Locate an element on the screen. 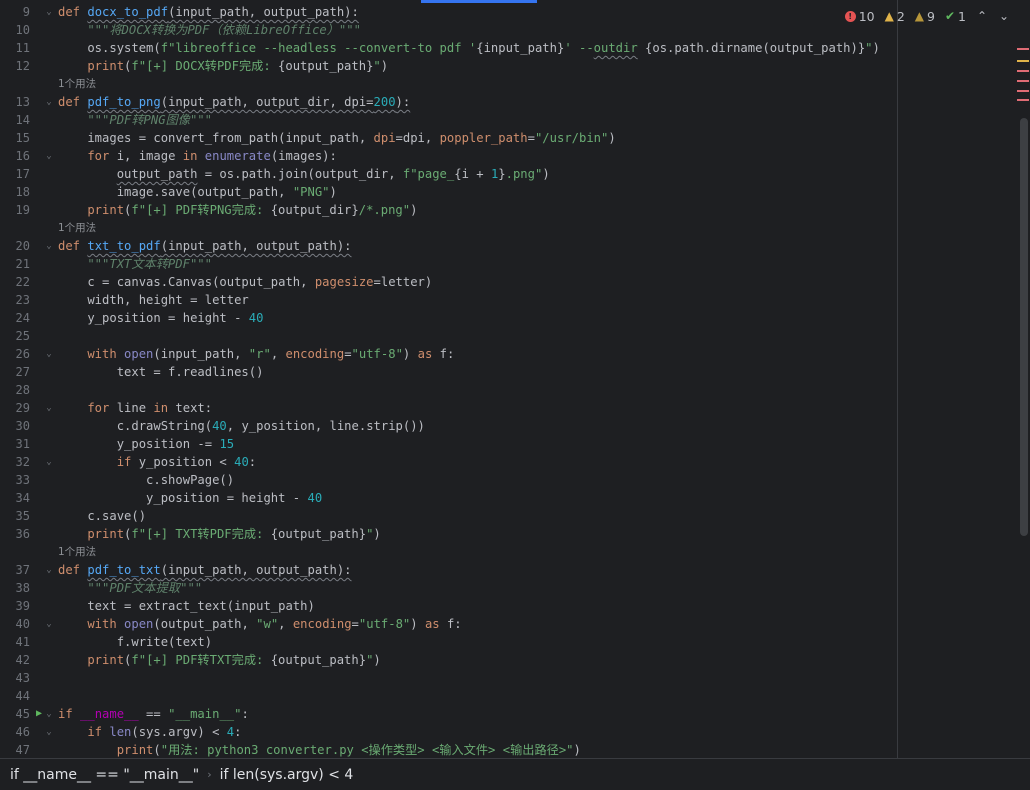 The height and width of the screenshot is (790, 1030). code-line: """TXT文本转PDF""" is located at coordinates (135, 264).